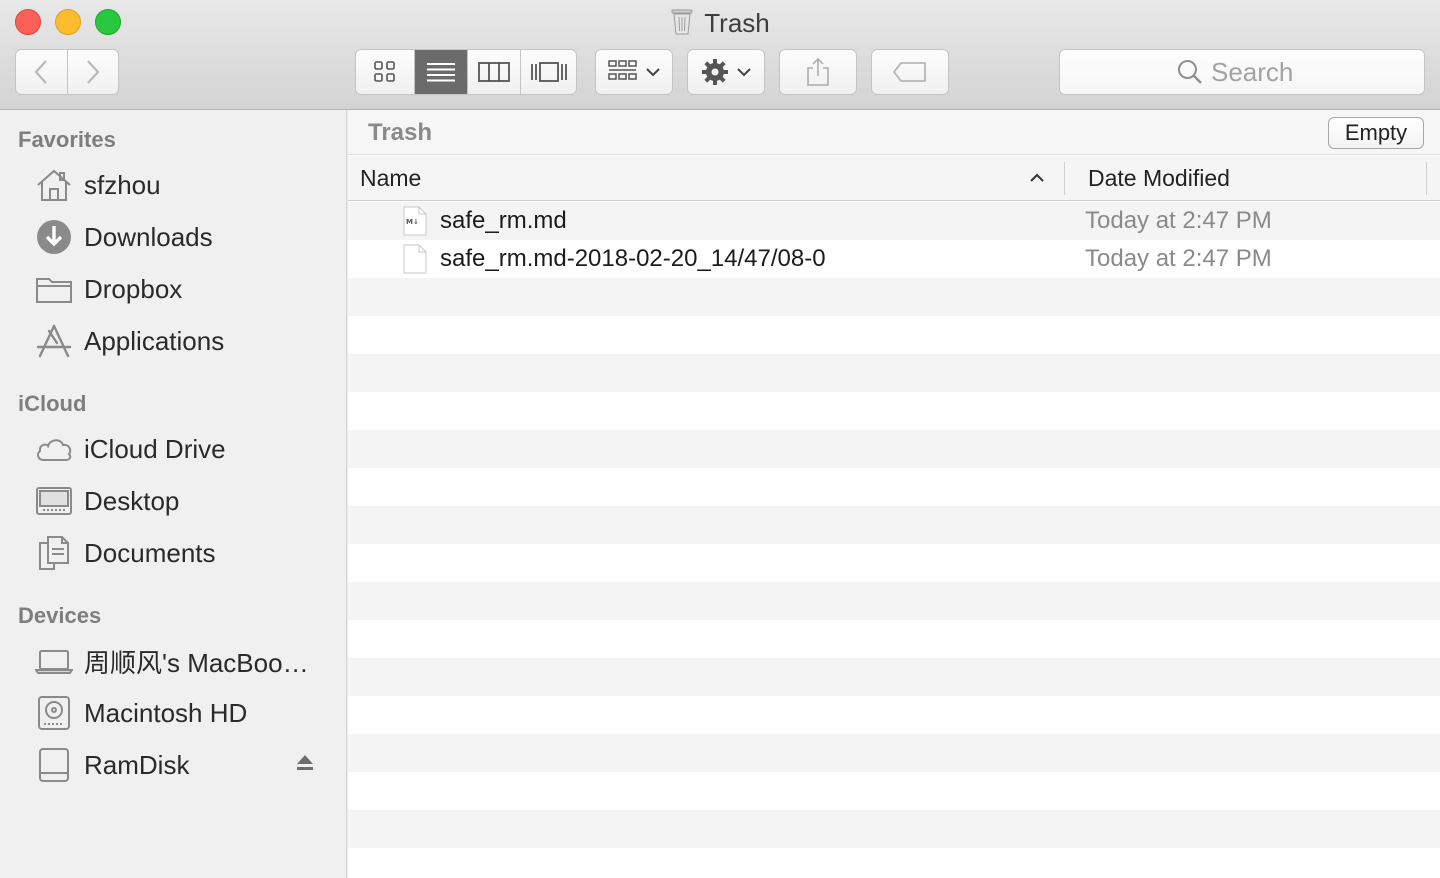 The image size is (1440, 878). I want to click on arrange-button, so click(634, 72).